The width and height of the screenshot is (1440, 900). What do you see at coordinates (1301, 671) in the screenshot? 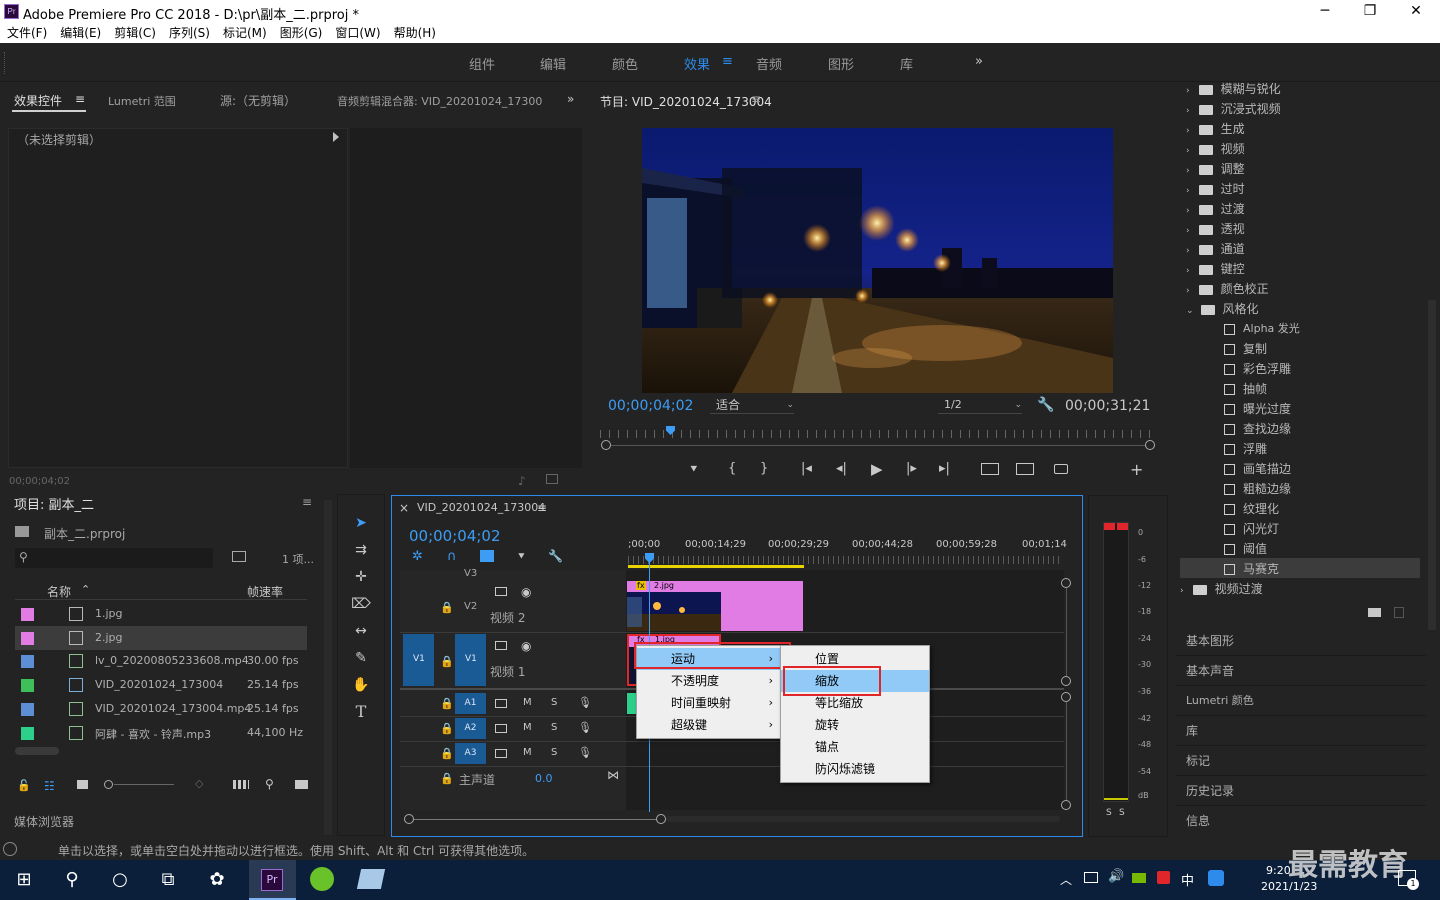
I see `section-essential-sound: 基本声音` at bounding box center [1301, 671].